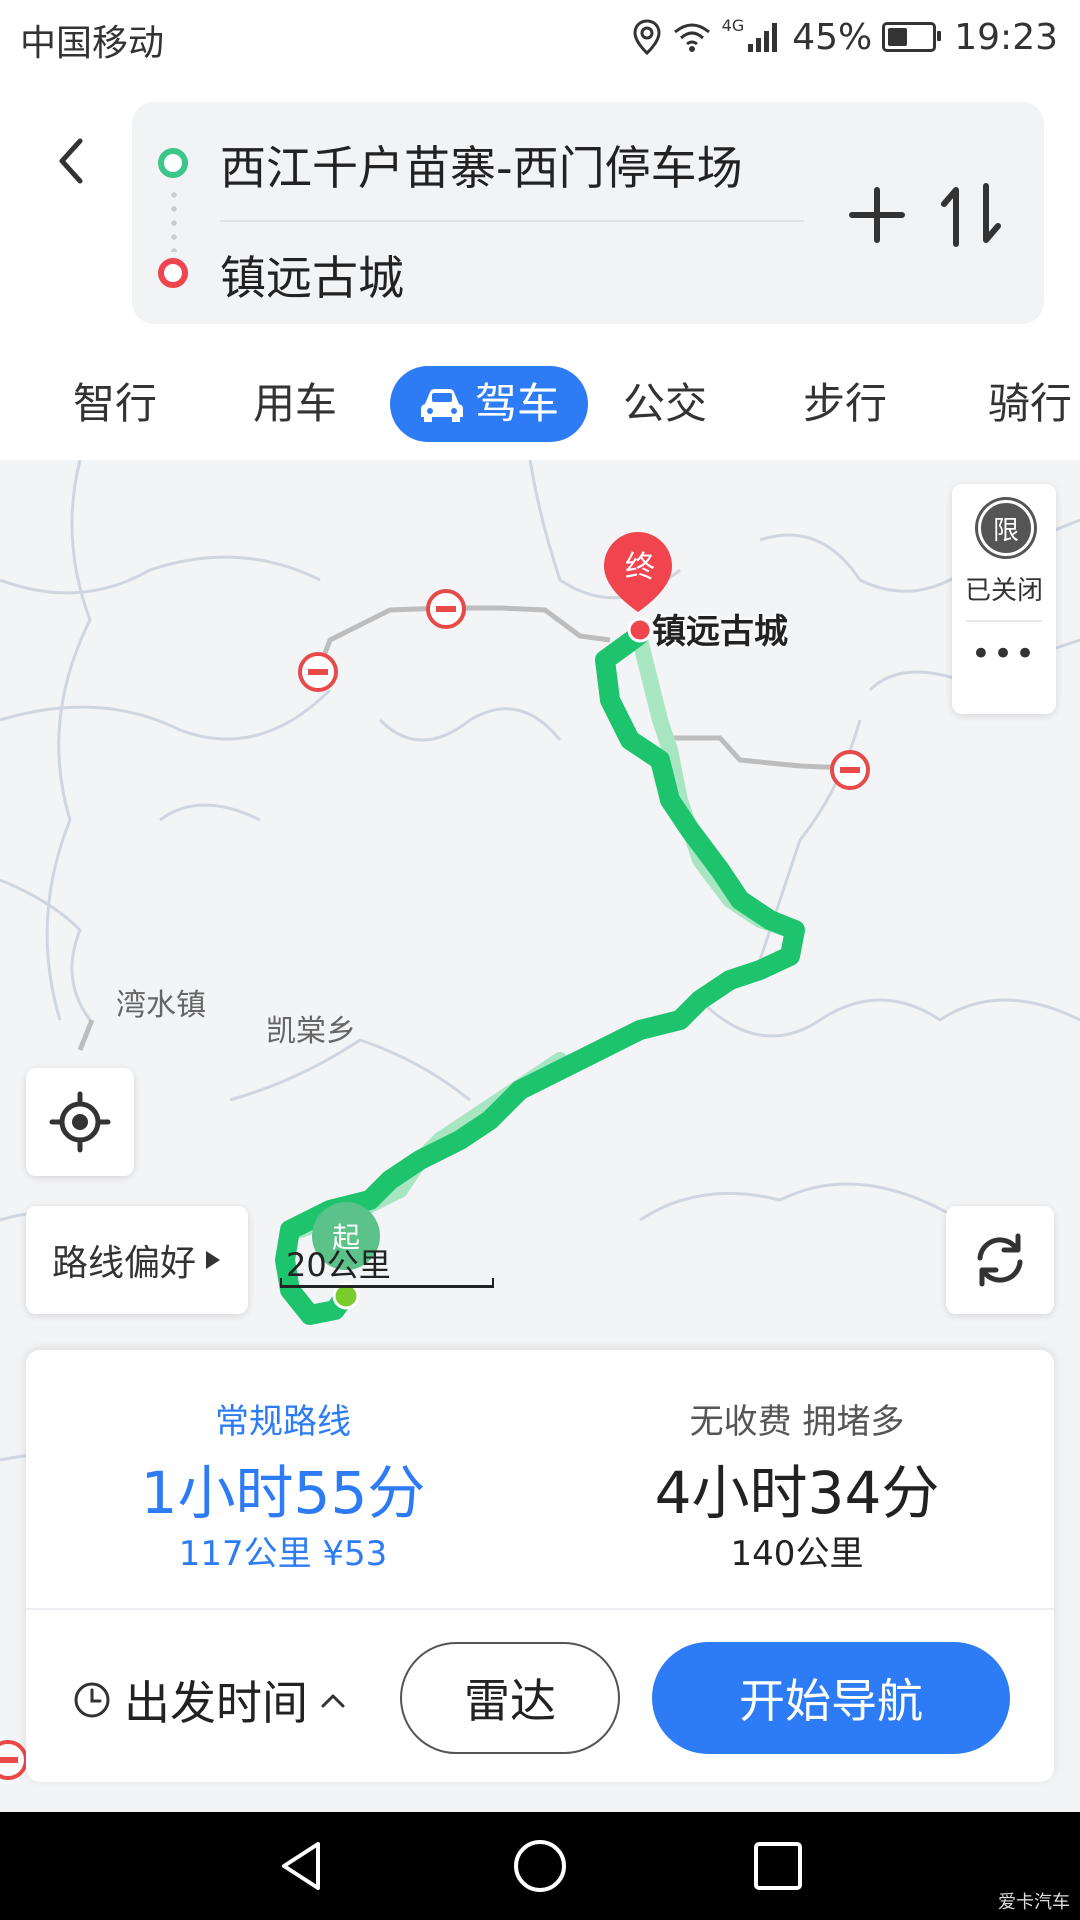 The height and width of the screenshot is (1920, 1080). Describe the element at coordinates (647, 37) in the screenshot. I see `location-icon` at that location.